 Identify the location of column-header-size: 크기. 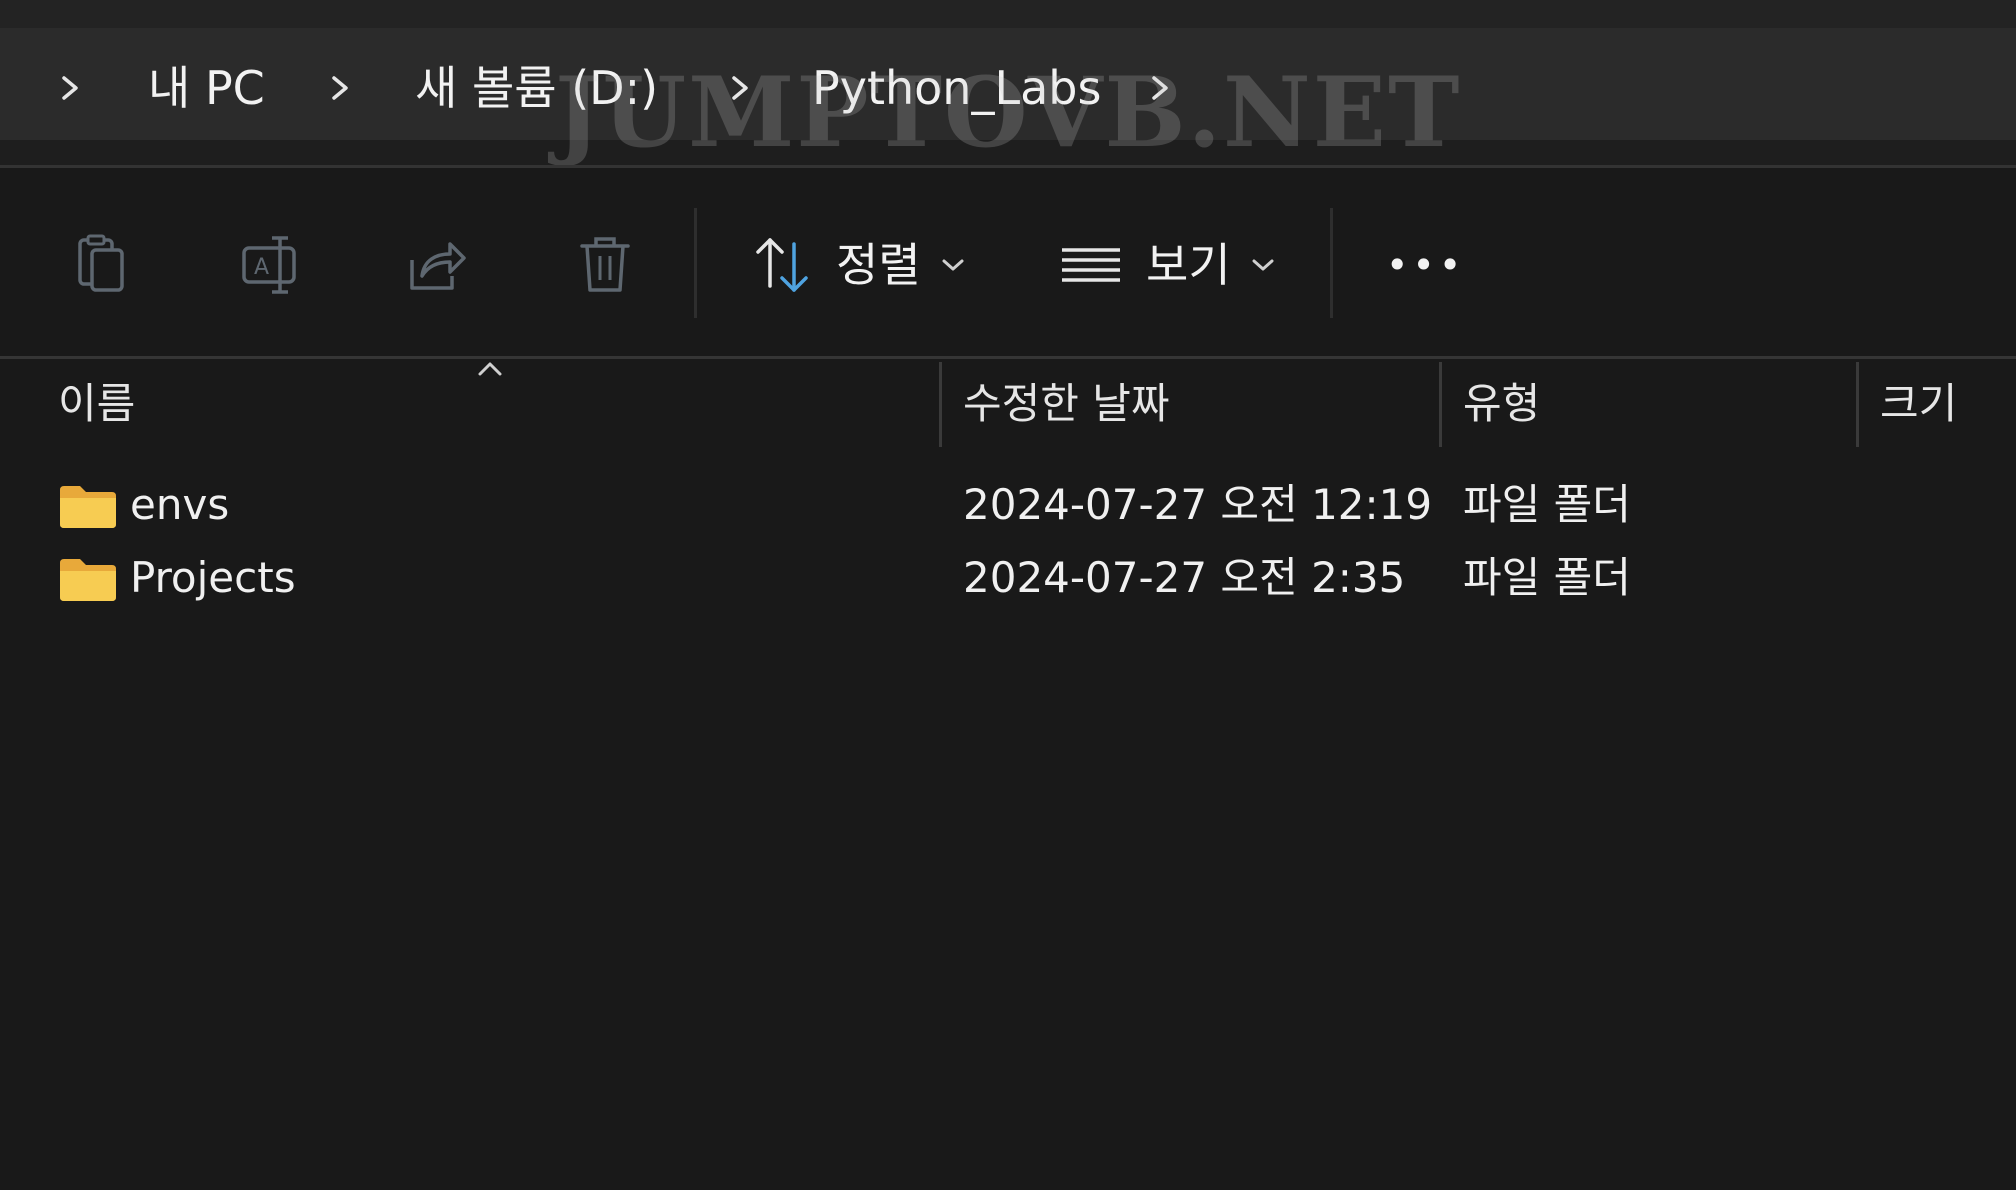
(1918, 404).